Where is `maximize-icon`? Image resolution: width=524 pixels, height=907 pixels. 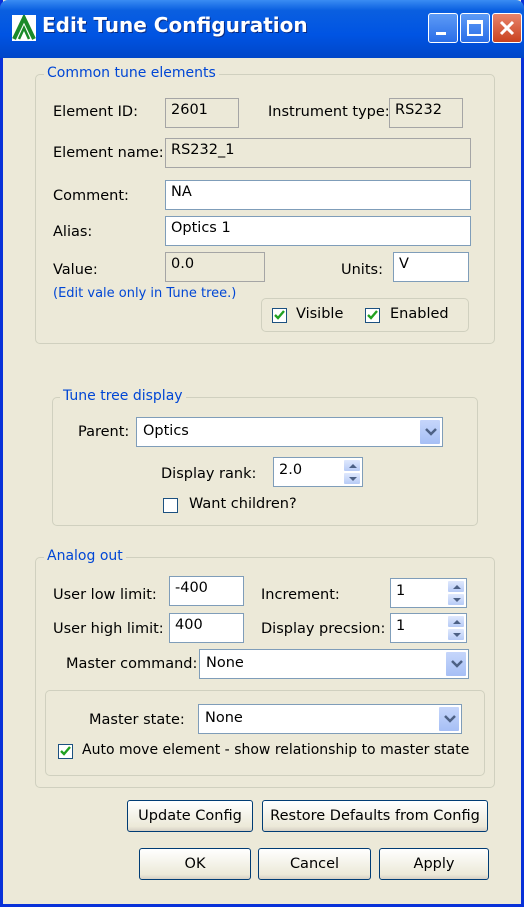 maximize-icon is located at coordinates (475, 28).